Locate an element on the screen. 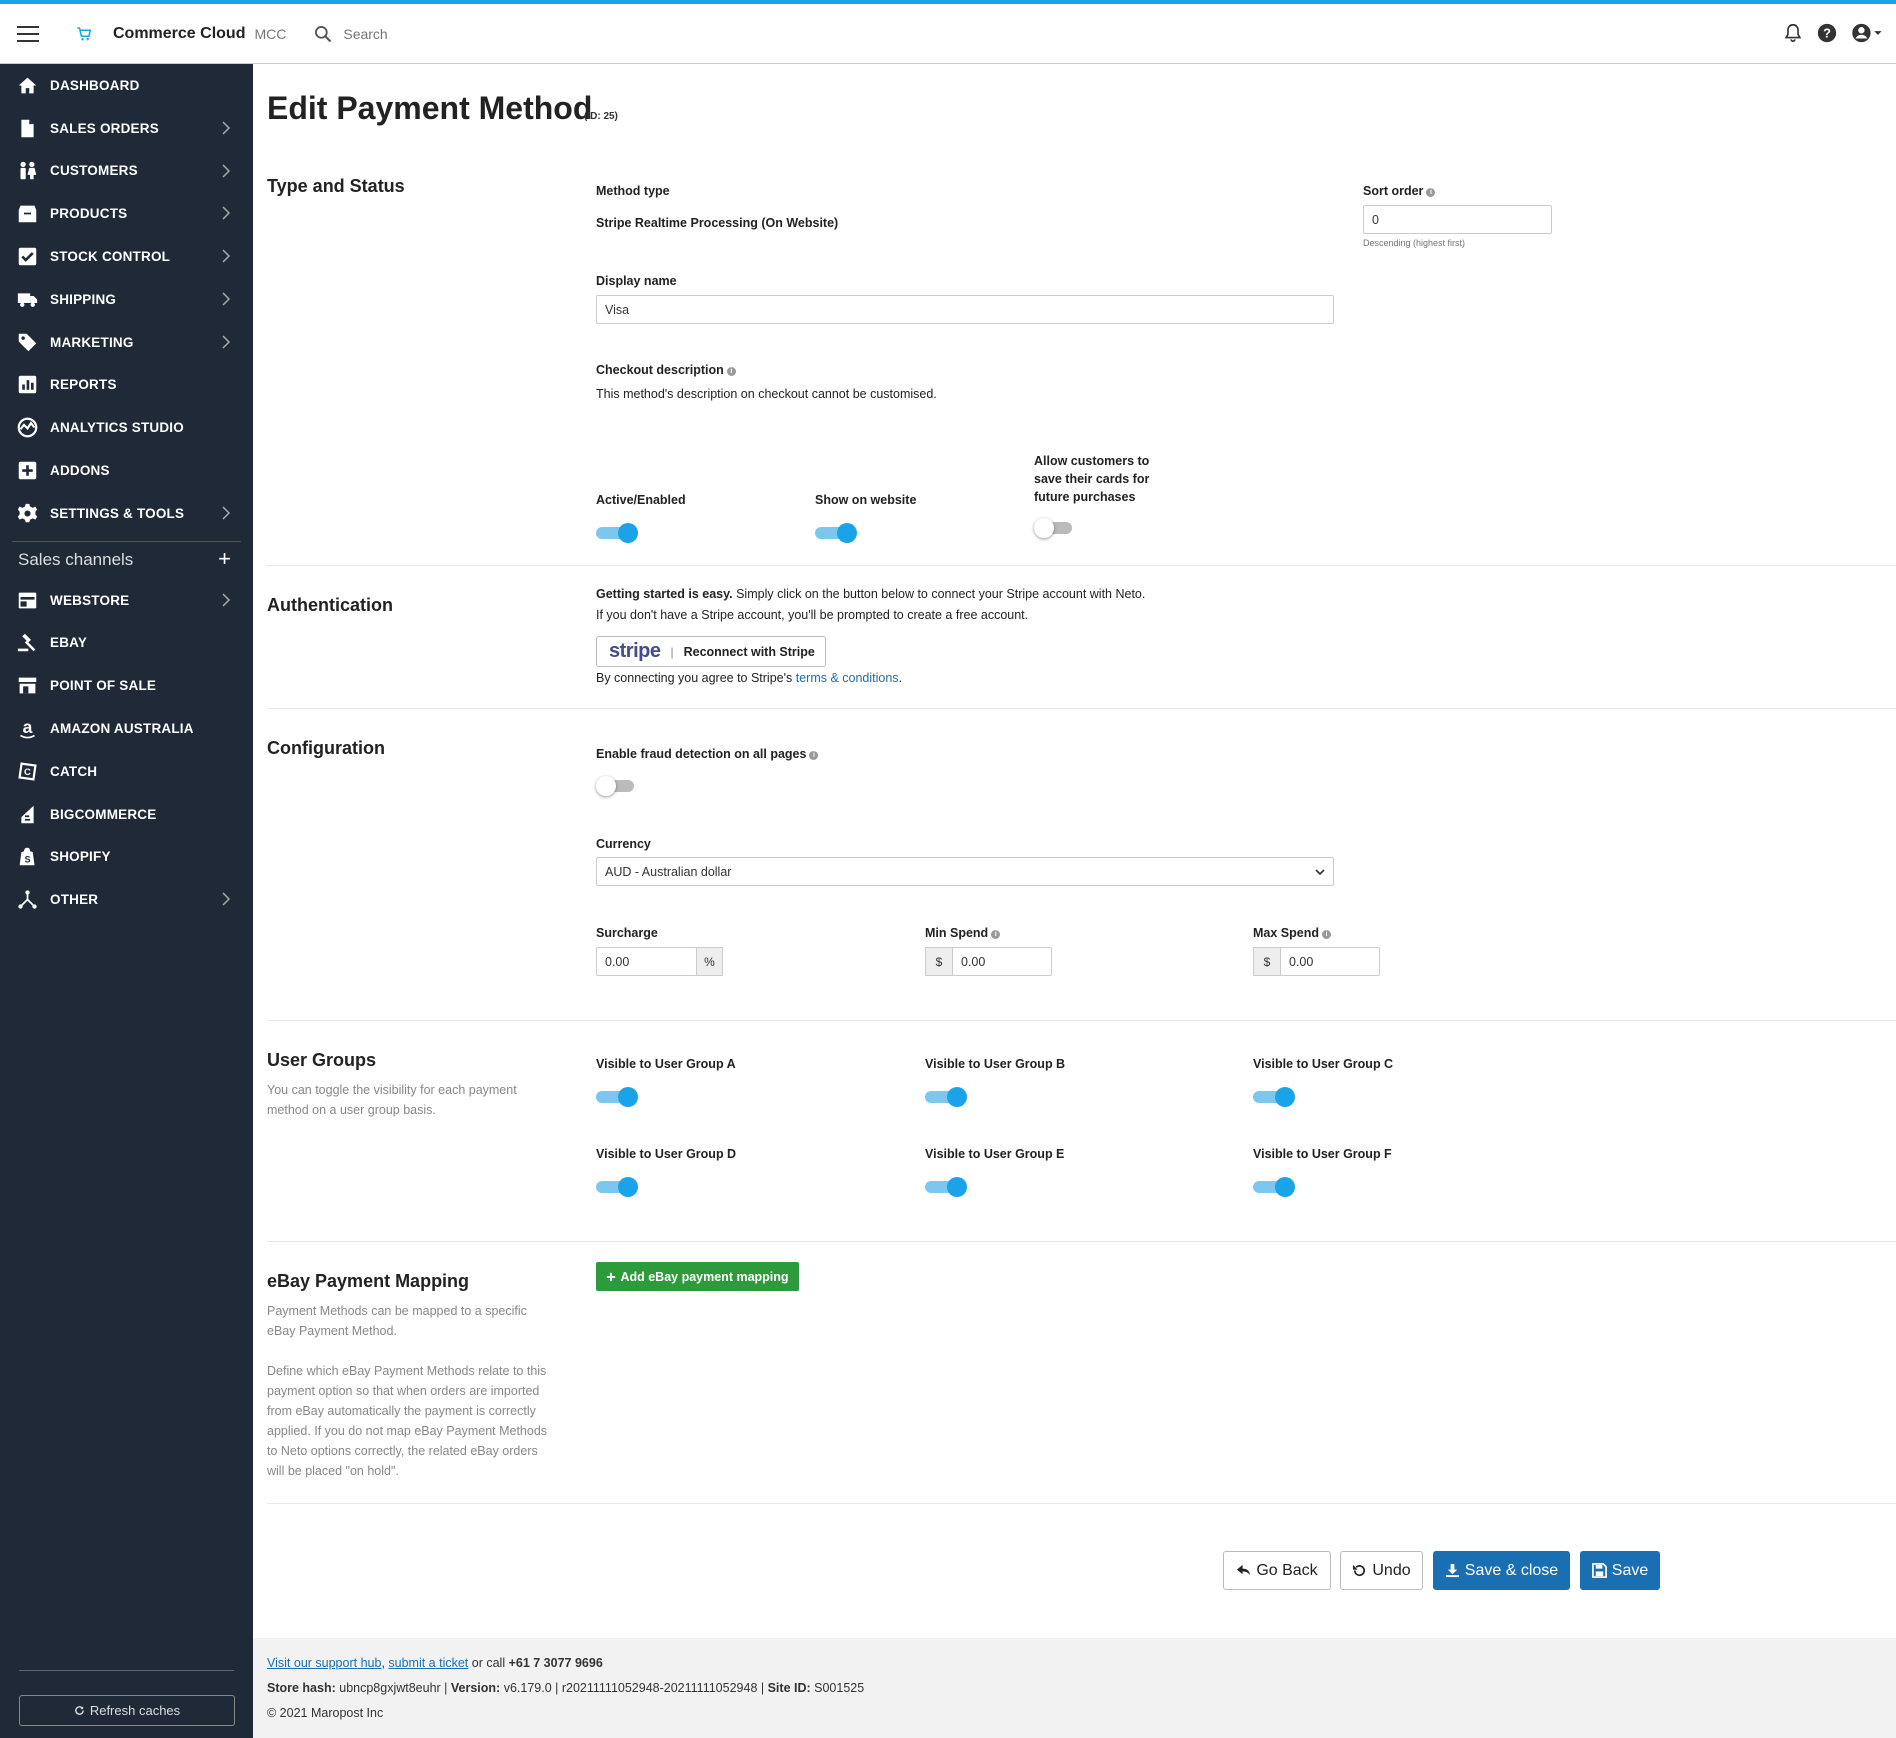 The image size is (1896, 1738). store-hash-value: ubncp8gxjwt8euhr | is located at coordinates (393, 1688).